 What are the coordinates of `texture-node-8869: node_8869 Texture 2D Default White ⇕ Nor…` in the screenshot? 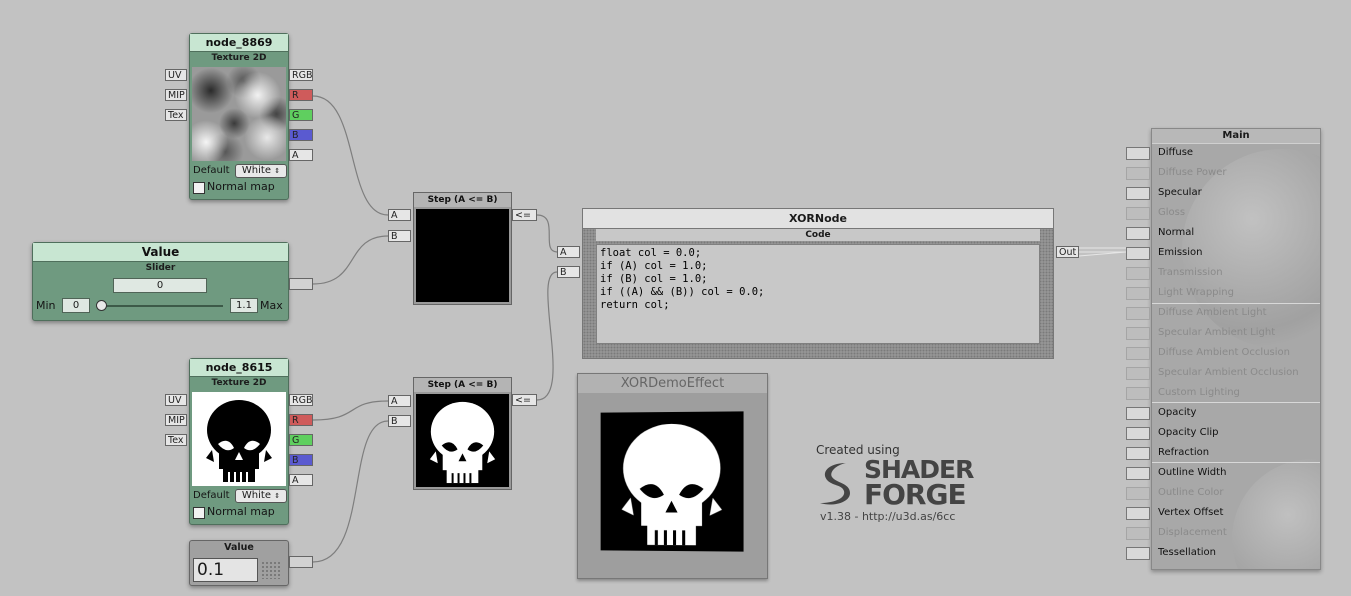 It's located at (239, 116).